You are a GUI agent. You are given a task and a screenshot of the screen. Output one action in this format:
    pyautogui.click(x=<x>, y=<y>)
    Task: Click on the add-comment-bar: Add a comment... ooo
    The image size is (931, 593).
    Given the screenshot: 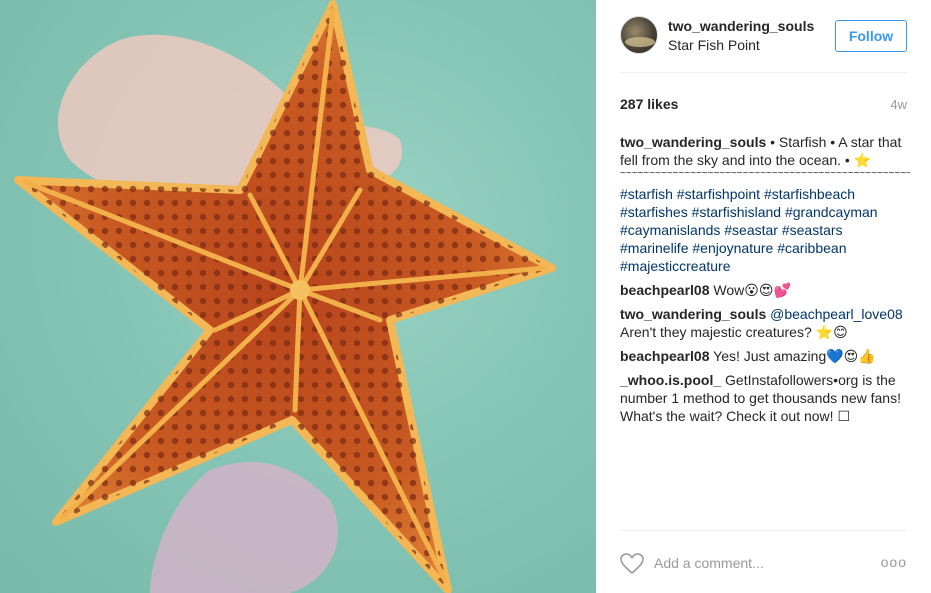 What is the action you would take?
    pyautogui.click(x=763, y=564)
    